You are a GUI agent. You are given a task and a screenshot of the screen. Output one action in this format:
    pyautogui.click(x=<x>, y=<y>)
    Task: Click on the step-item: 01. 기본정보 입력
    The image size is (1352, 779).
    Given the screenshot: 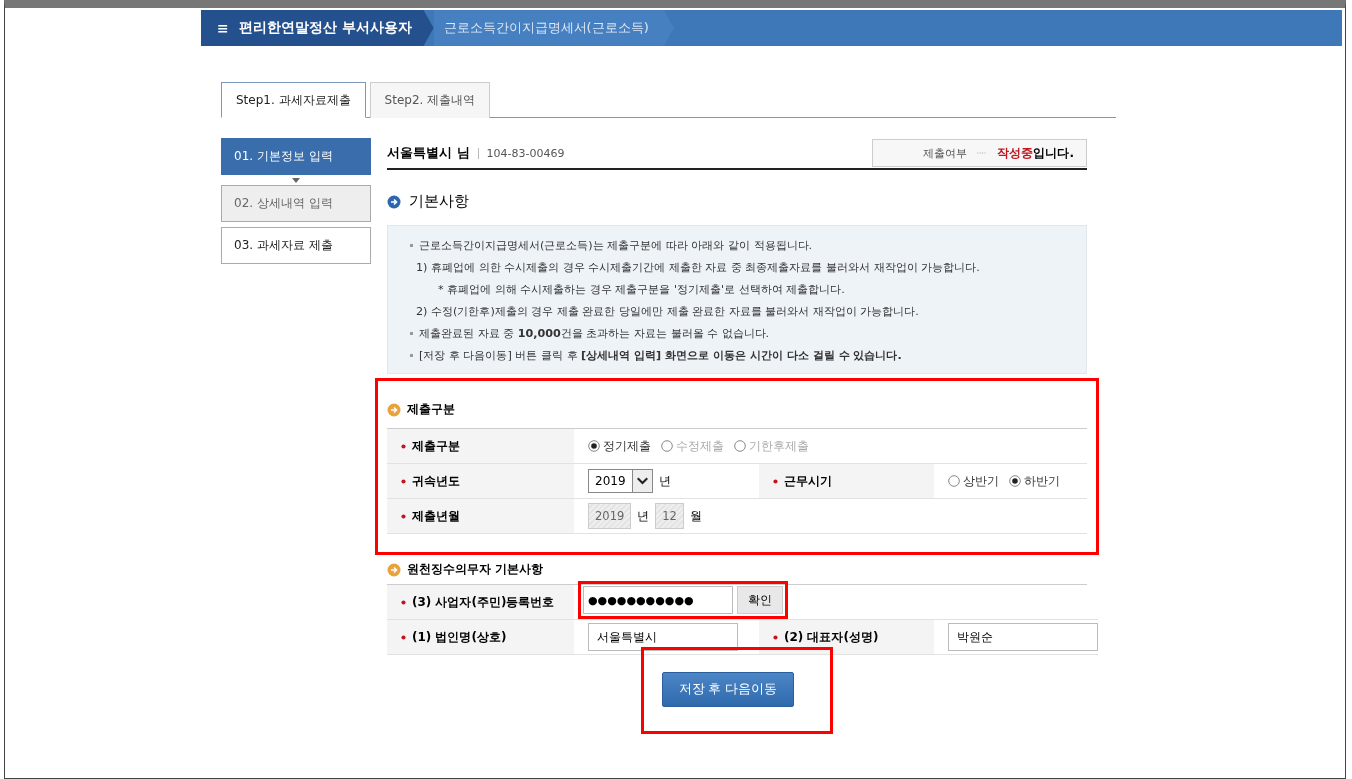 What is the action you would take?
    pyautogui.click(x=296, y=156)
    